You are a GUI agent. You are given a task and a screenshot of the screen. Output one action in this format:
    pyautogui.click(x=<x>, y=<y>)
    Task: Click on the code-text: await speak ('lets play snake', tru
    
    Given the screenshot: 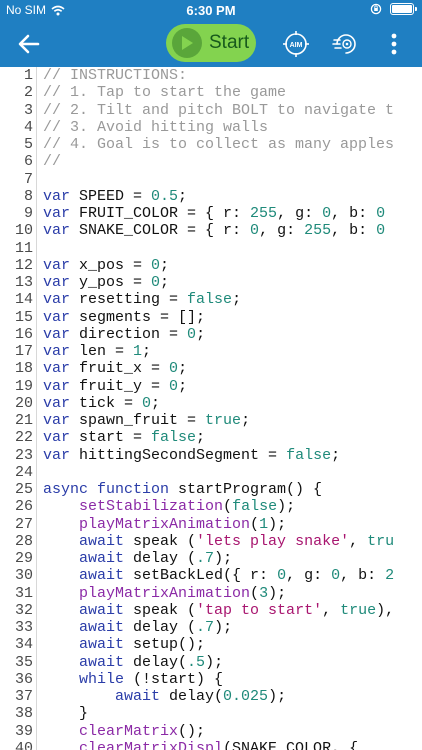 What is the action you would take?
    pyautogui.click(x=215, y=541)
    